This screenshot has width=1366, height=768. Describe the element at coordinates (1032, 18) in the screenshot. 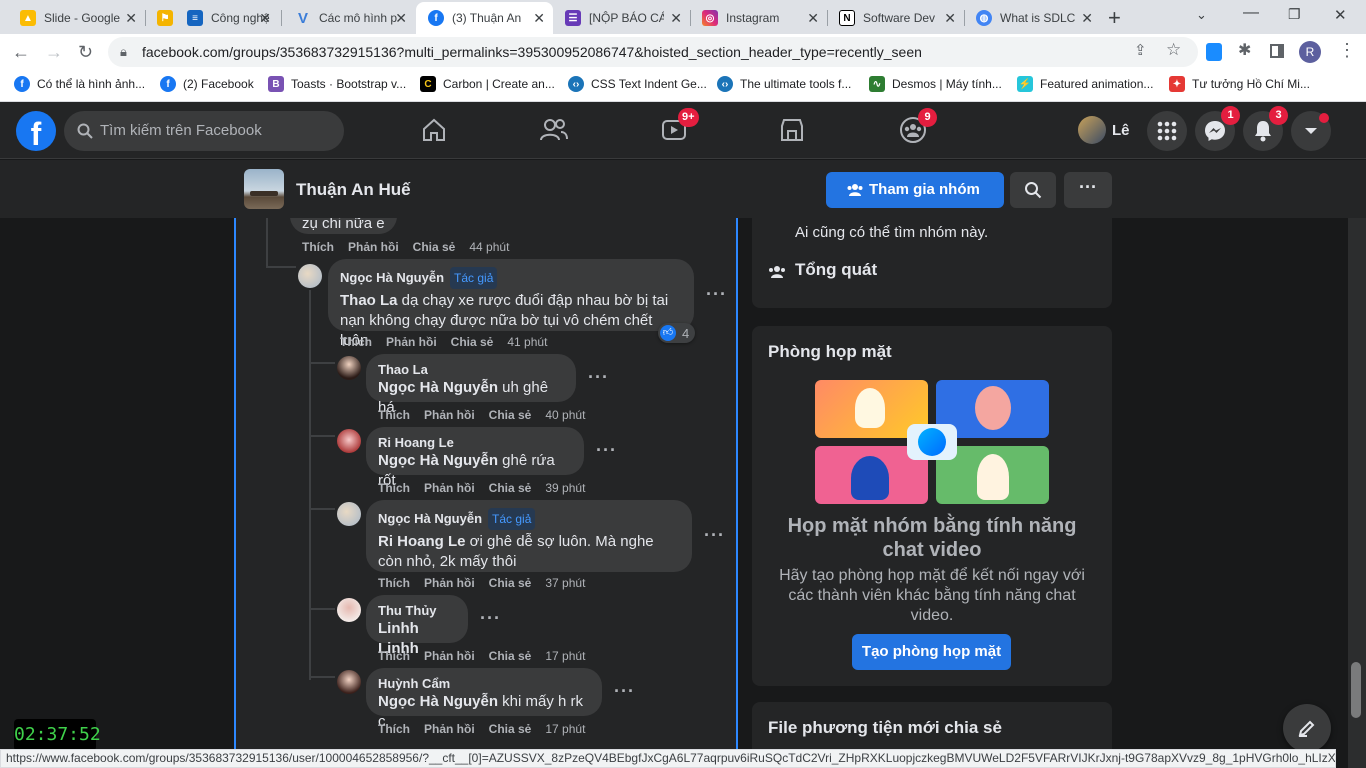

I see `browser-tab: ◍ What is SDLC ✕` at that location.